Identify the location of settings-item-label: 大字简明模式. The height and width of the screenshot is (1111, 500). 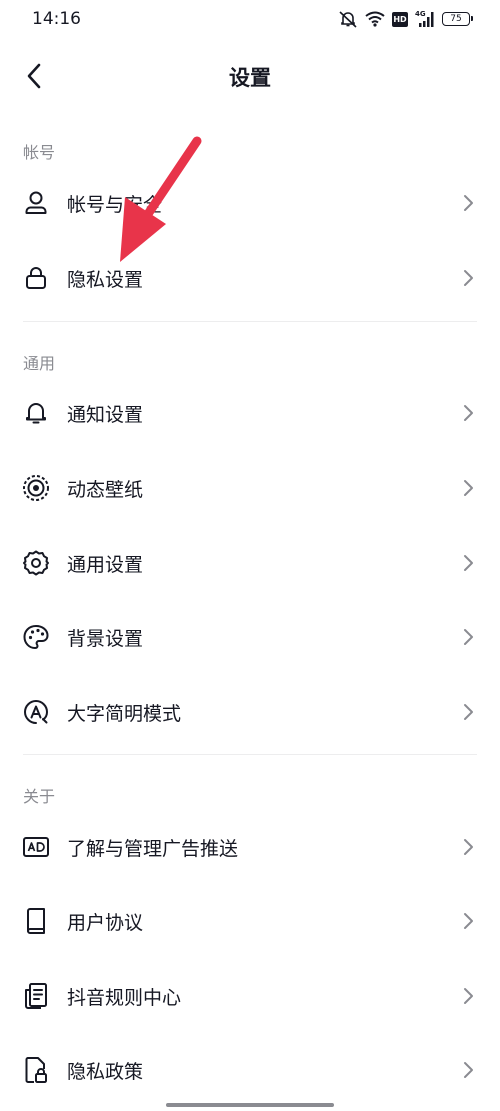
(124, 713).